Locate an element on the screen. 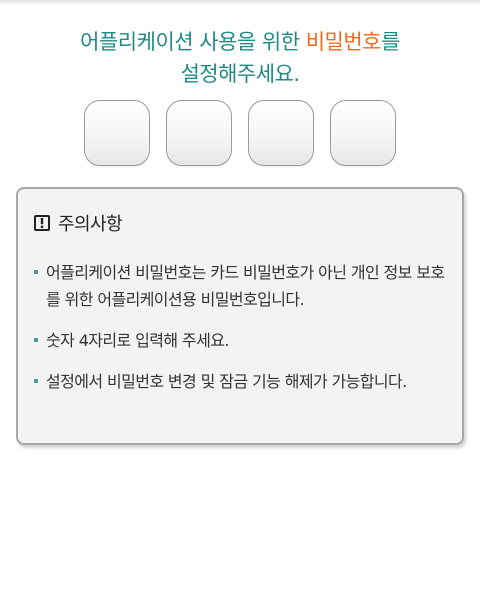 This screenshot has height=610, width=480. top-divider is located at coordinates (240, 3).